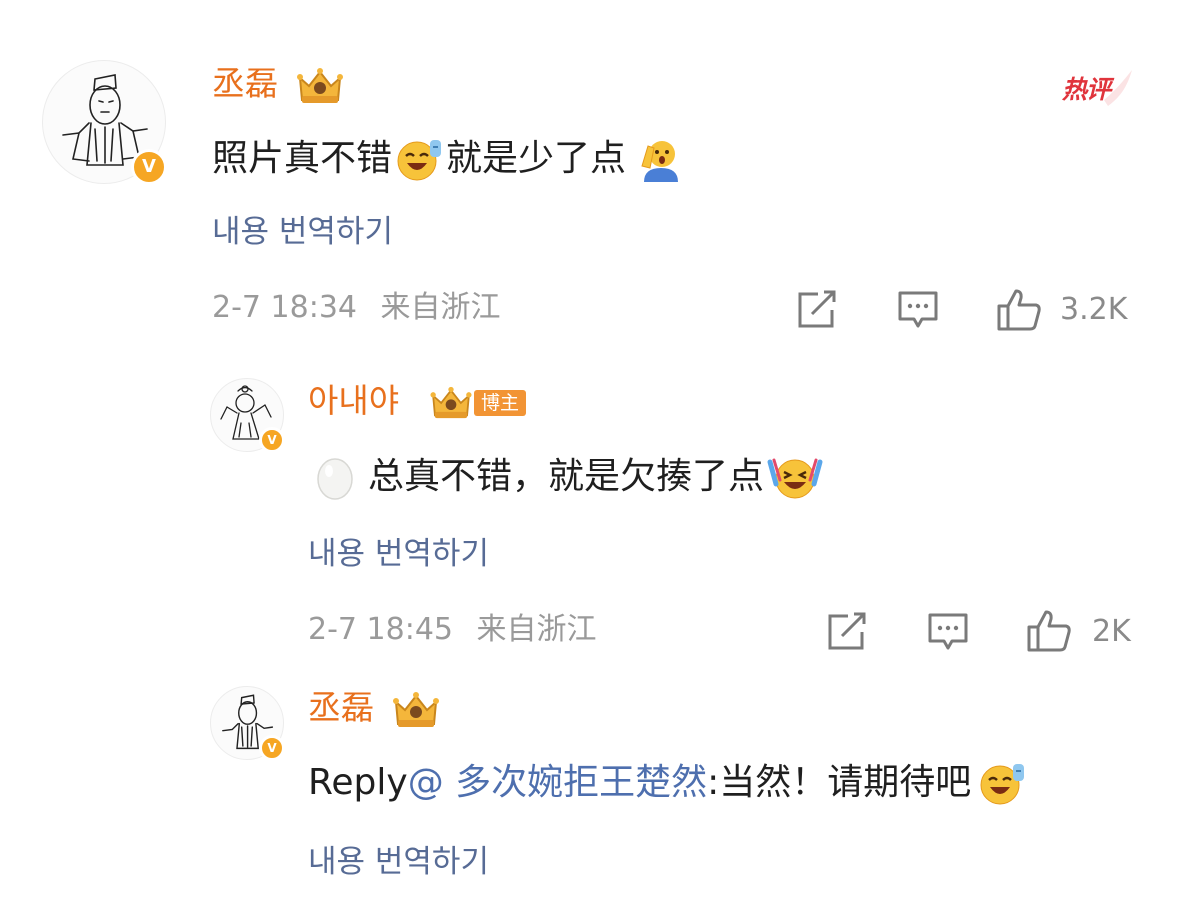  Describe the element at coordinates (448, 159) in the screenshot. I see `comment-text: 照片真不错 就是少了点` at that location.